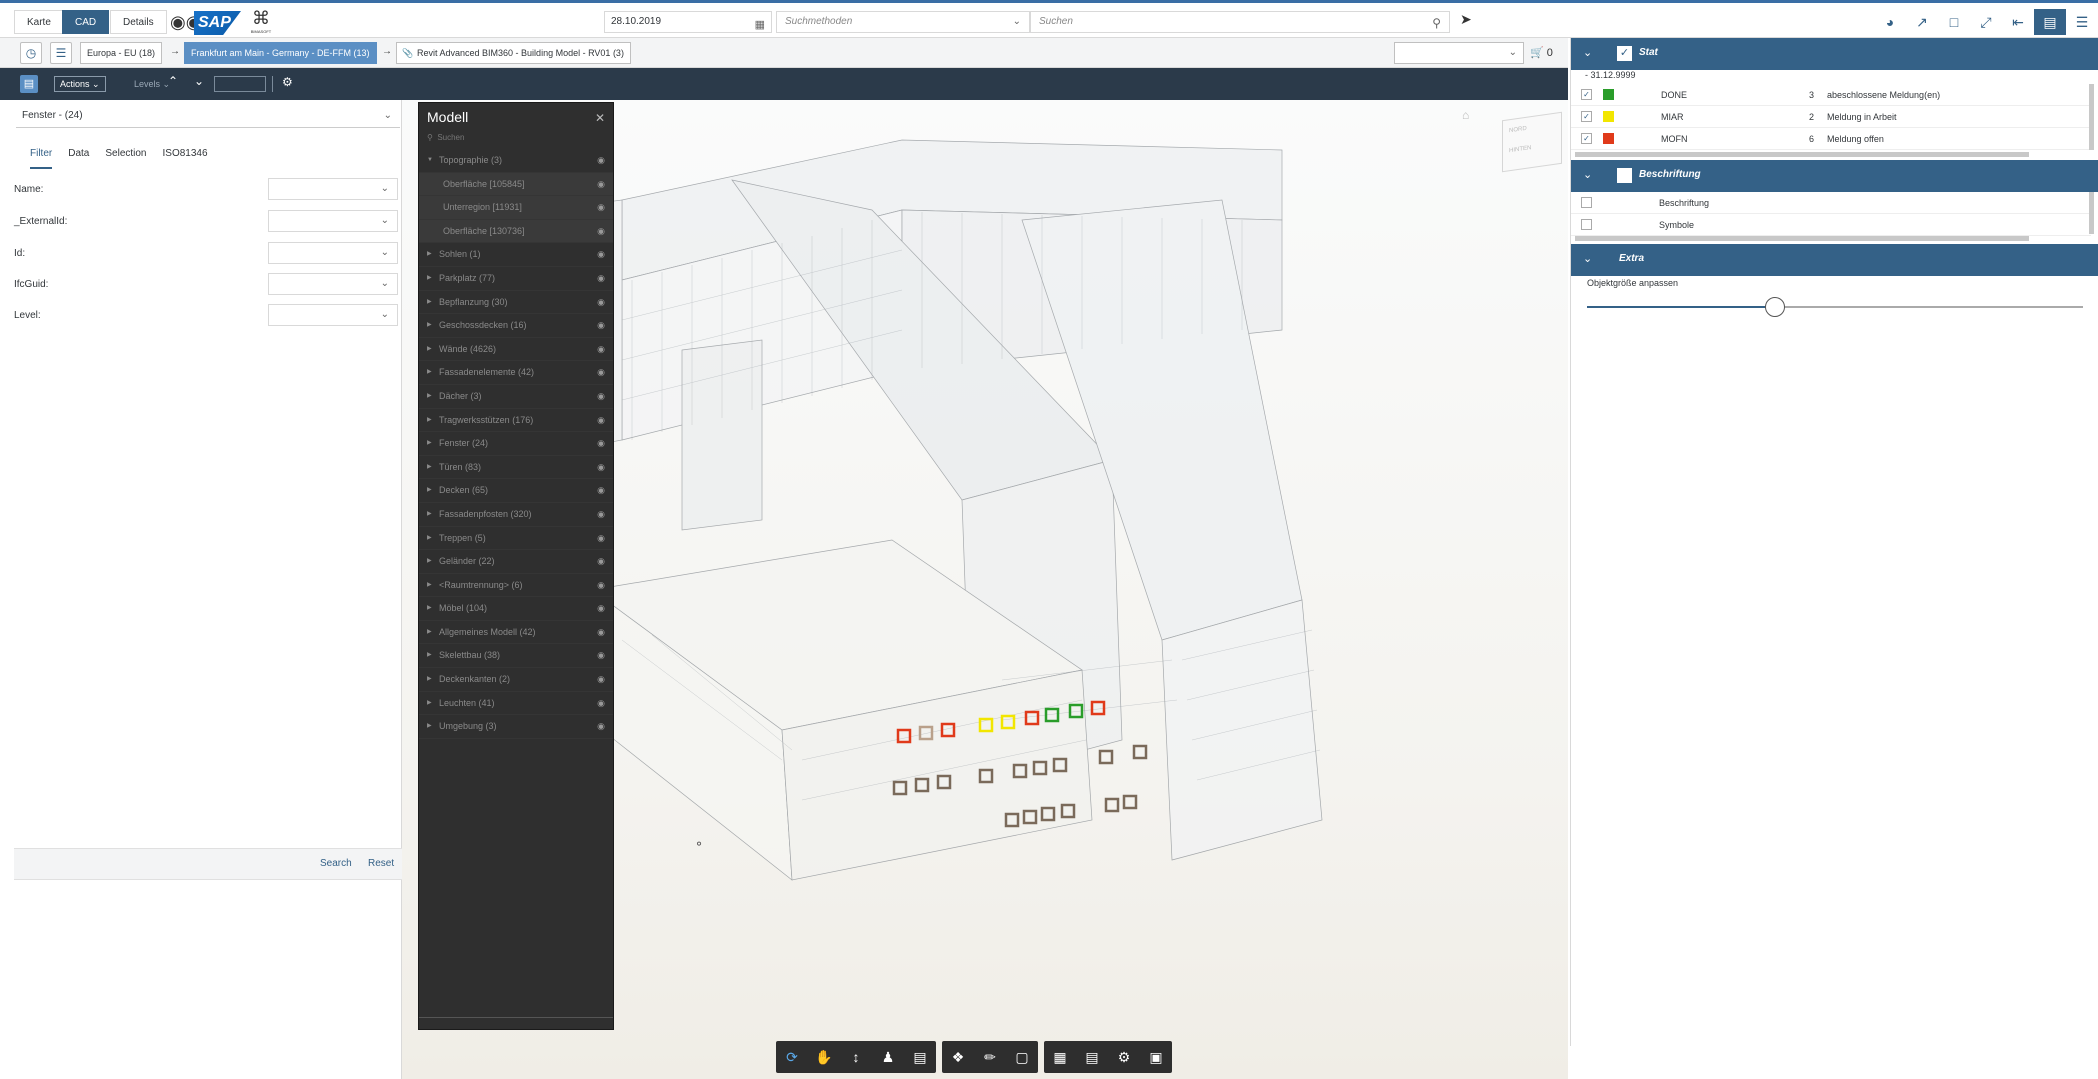 This screenshot has height=1079, width=2098. What do you see at coordinates (240, 84) in the screenshot?
I see `level-input` at bounding box center [240, 84].